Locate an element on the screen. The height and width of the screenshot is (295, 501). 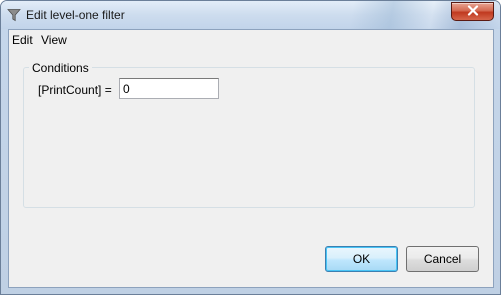
close-icon is located at coordinates (473, 11).